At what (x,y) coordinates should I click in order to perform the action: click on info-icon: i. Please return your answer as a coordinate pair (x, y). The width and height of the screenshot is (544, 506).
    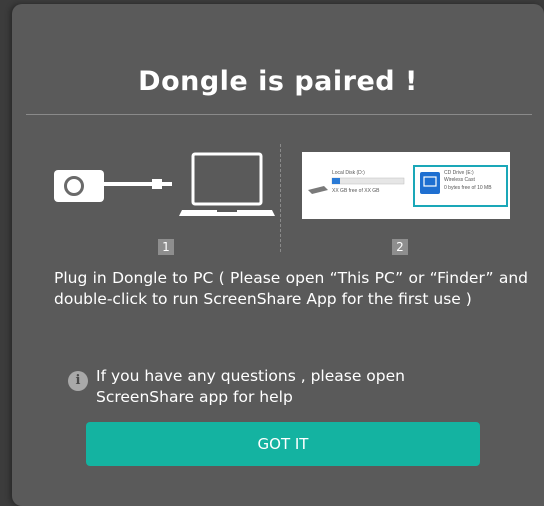
    Looking at the image, I should click on (78, 381).